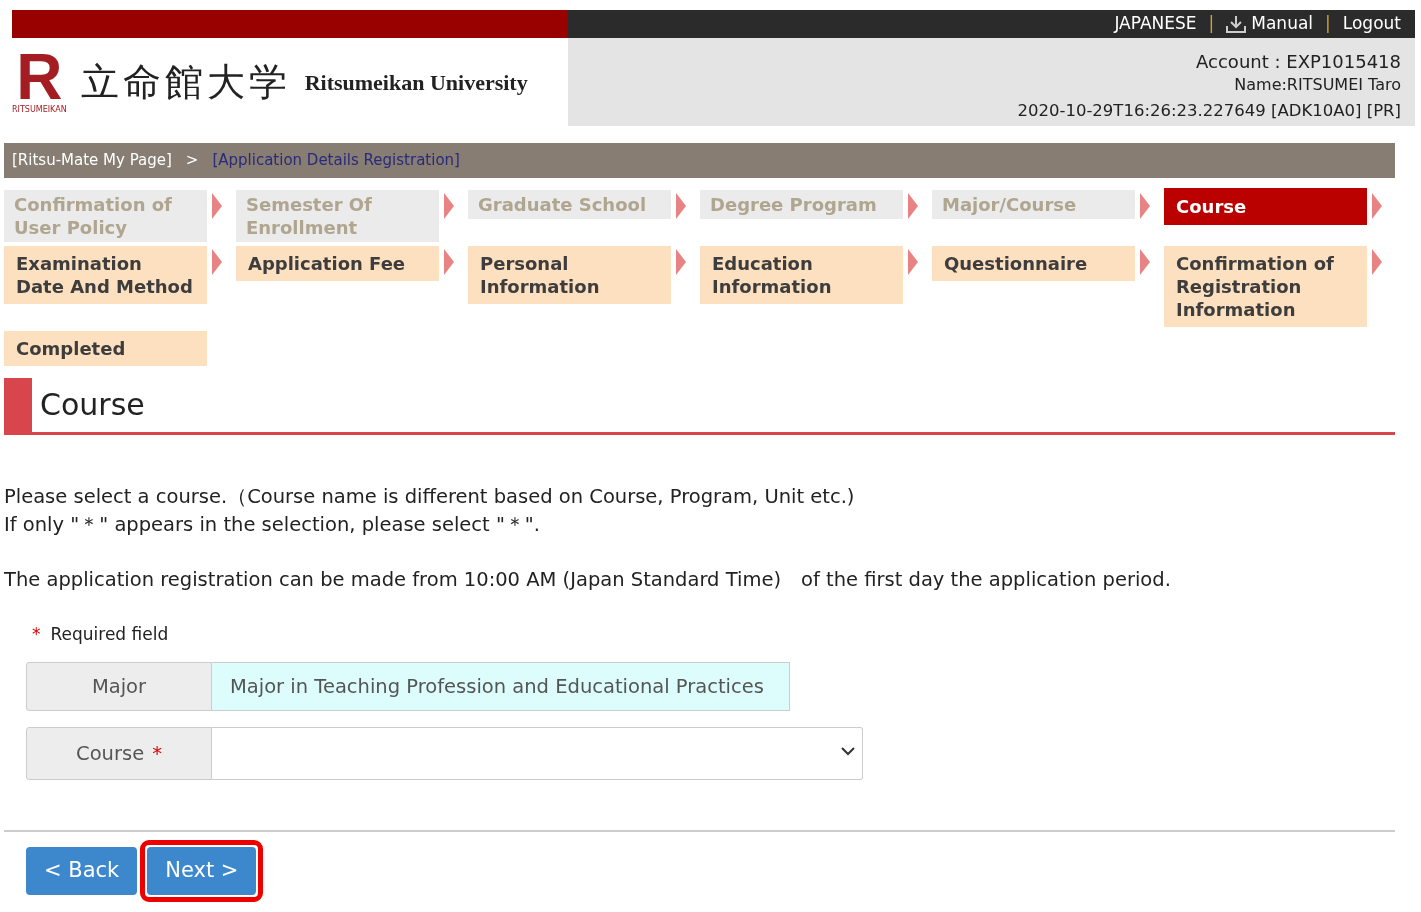 The height and width of the screenshot is (912, 1421). Describe the element at coordinates (848, 751) in the screenshot. I see `chevron-down-icon` at that location.